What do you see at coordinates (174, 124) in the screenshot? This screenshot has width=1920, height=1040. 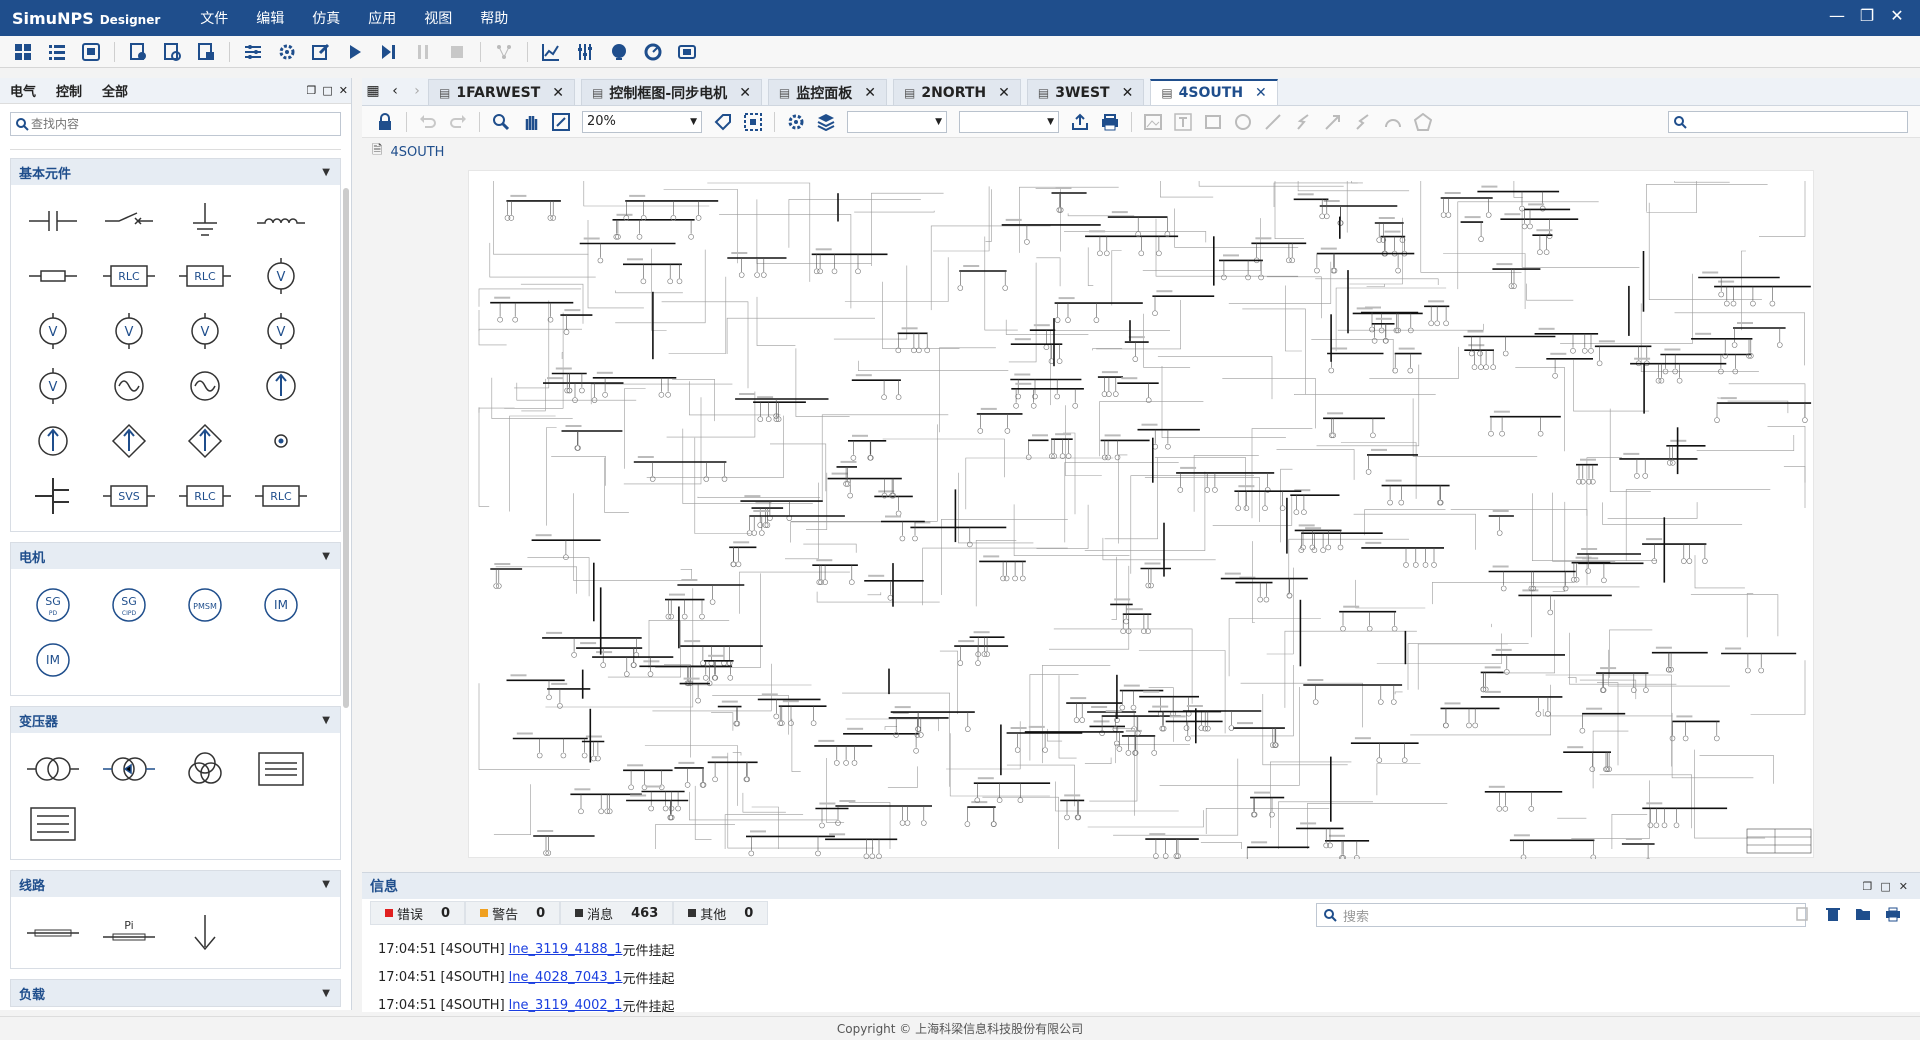 I see `search-input` at bounding box center [174, 124].